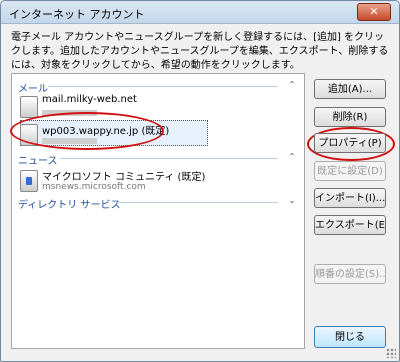 Image resolution: width=400 pixels, height=362 pixels. I want to click on resize-grip-icon, so click(391, 353).